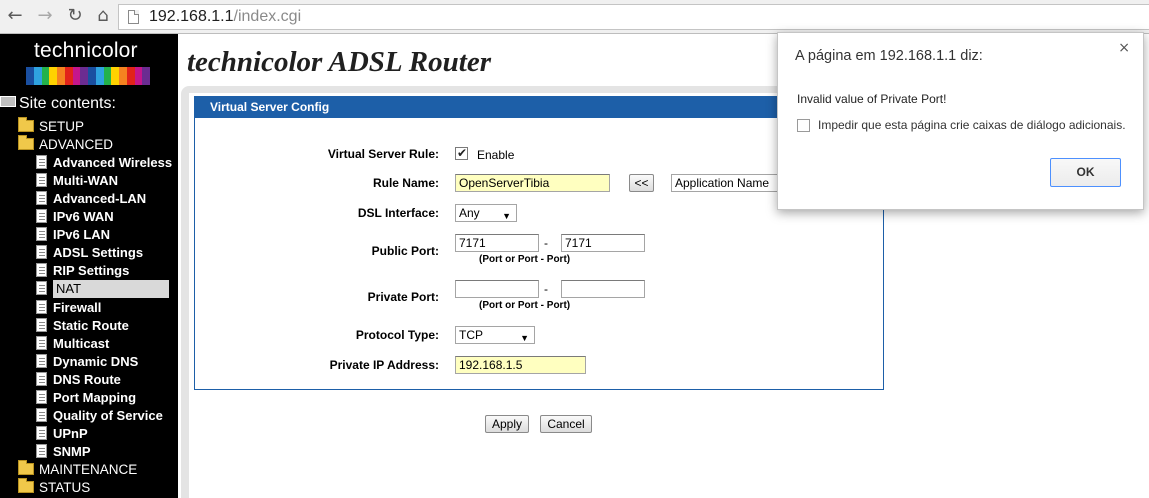 The image size is (1149, 498). I want to click on sidebar-item-ipv6-lan: IPv6 LAN, so click(73, 235).